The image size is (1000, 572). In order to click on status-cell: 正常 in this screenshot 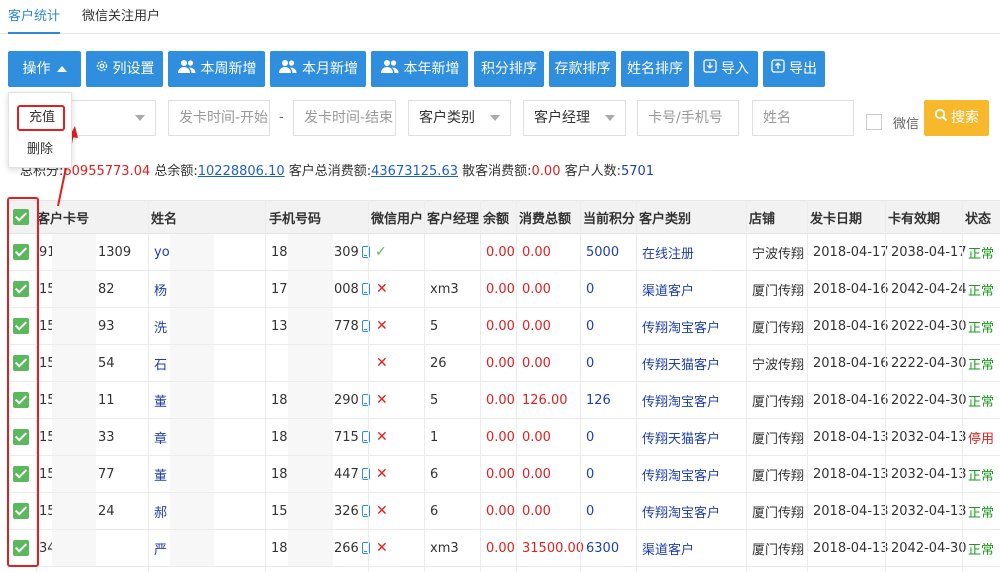, I will do `click(981, 476)`.